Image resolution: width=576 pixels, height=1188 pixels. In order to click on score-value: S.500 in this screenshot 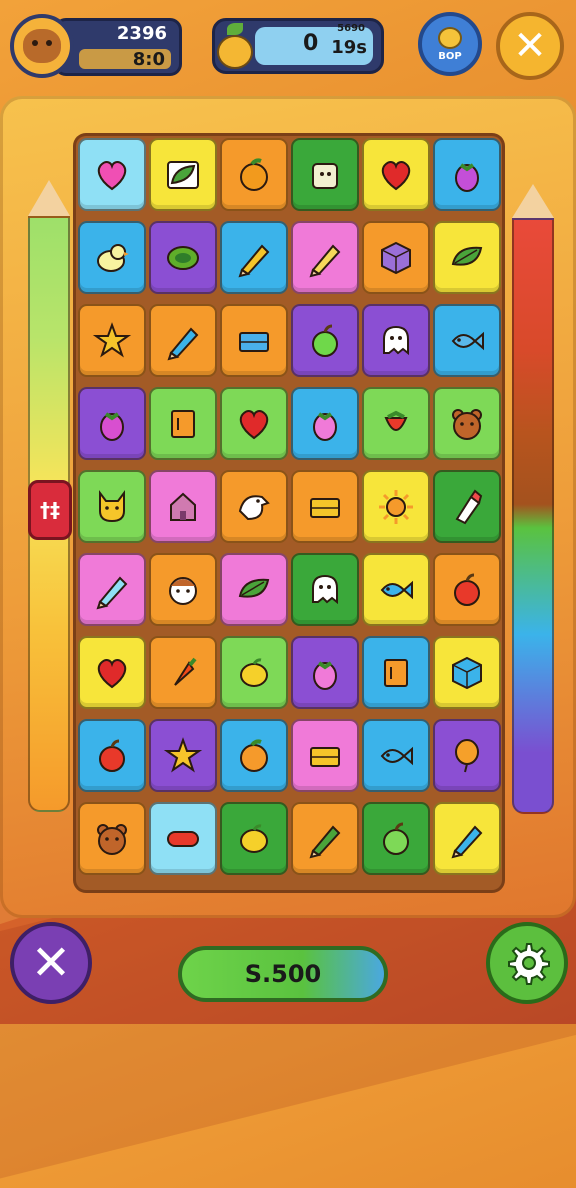, I will do `click(283, 974)`.